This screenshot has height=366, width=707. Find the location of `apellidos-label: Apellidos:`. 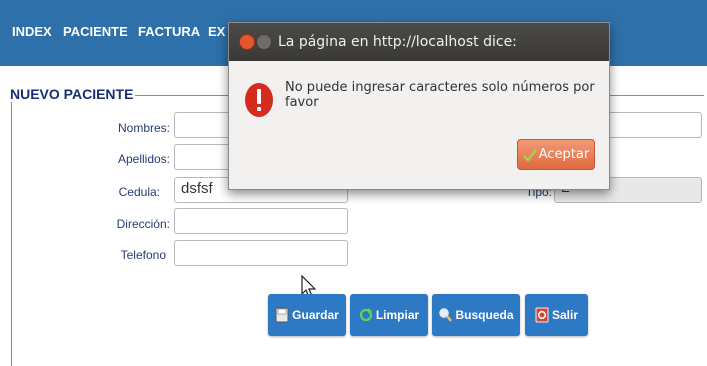

apellidos-label: Apellidos: is located at coordinates (143, 159).